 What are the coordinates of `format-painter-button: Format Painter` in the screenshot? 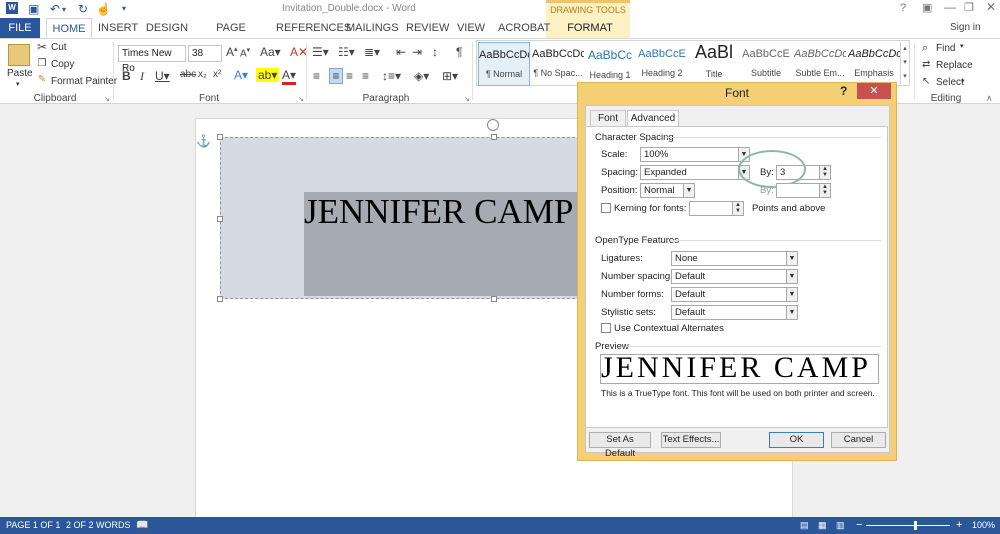 It's located at (84, 81).